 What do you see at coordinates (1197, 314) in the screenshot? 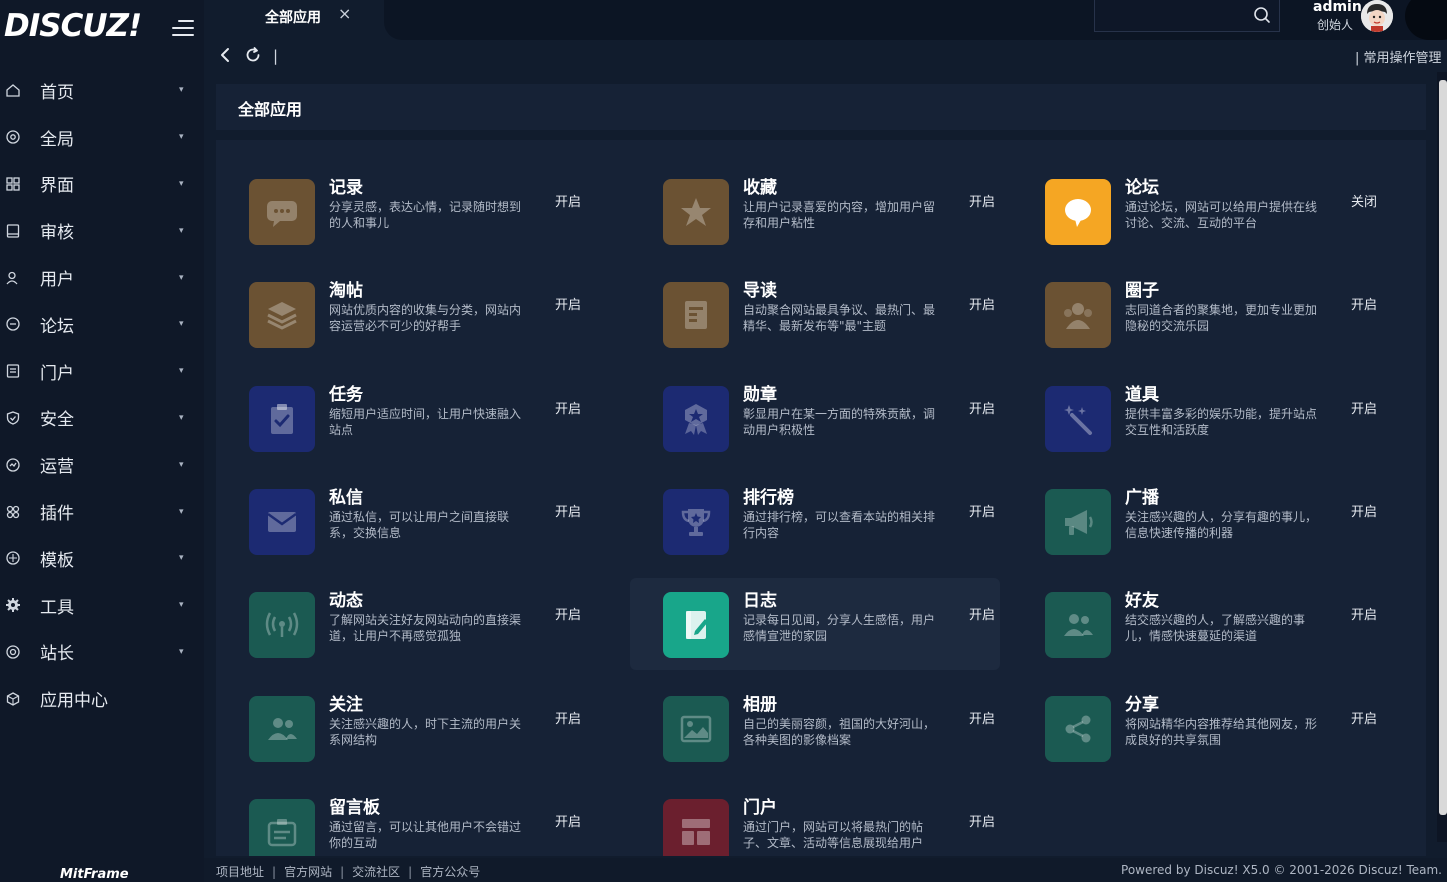
I see `app-card: 圈子 志同道合者的聚集地，更加专业更加隐秘的交流乐园 开启` at bounding box center [1197, 314].